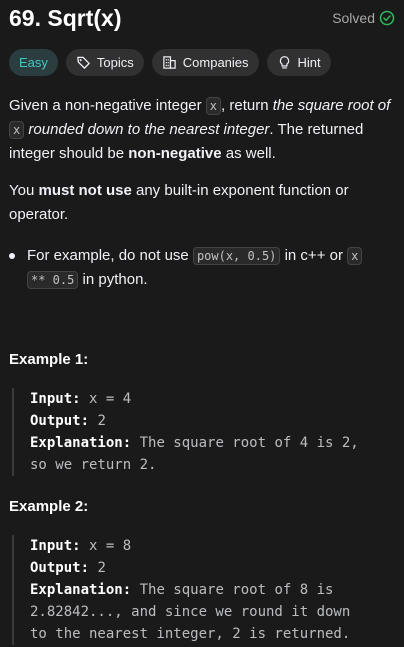 The image size is (404, 647). What do you see at coordinates (147, 129) in the screenshot?
I see `desc-italic: rounded down to the nearest integer` at bounding box center [147, 129].